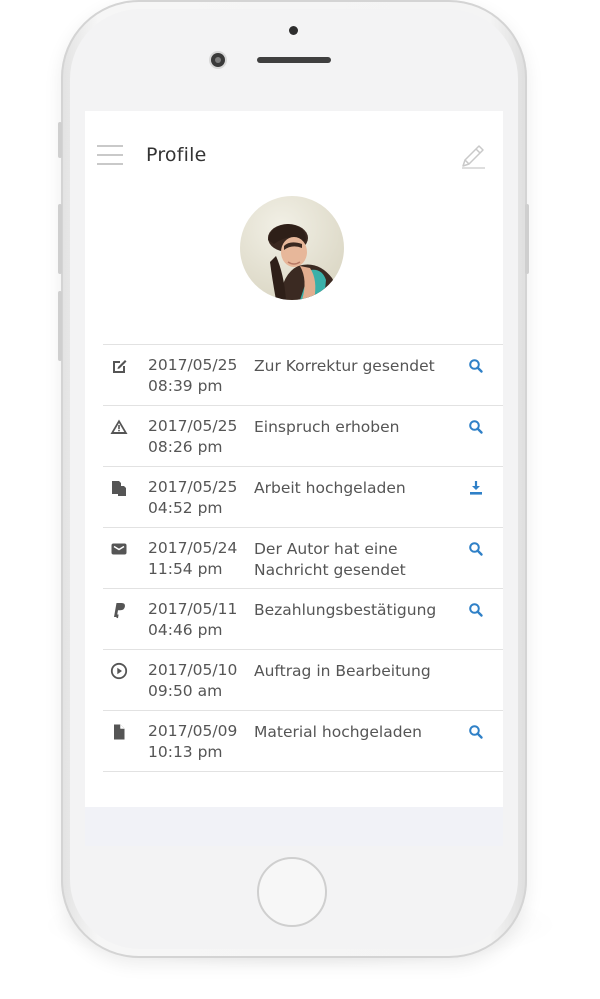 Image resolution: width=600 pixels, height=999 pixels. I want to click on warning-icon, so click(119, 427).